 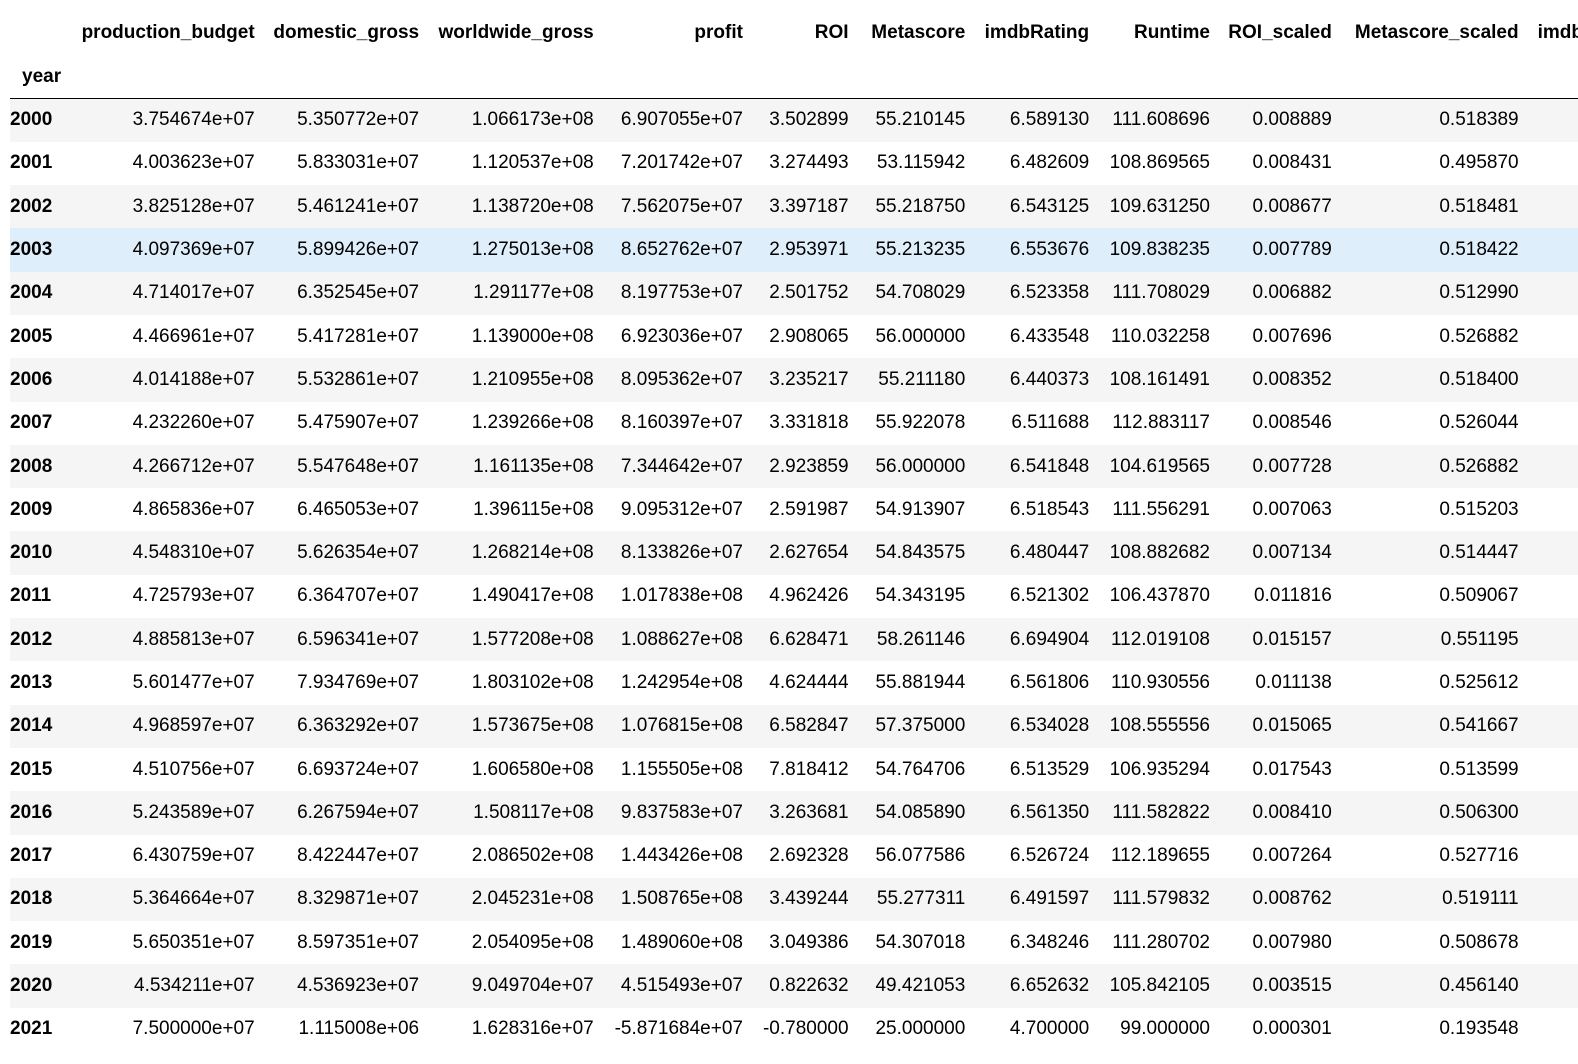 I want to click on table-cell: 2.086502e+08, so click(x=532, y=856).